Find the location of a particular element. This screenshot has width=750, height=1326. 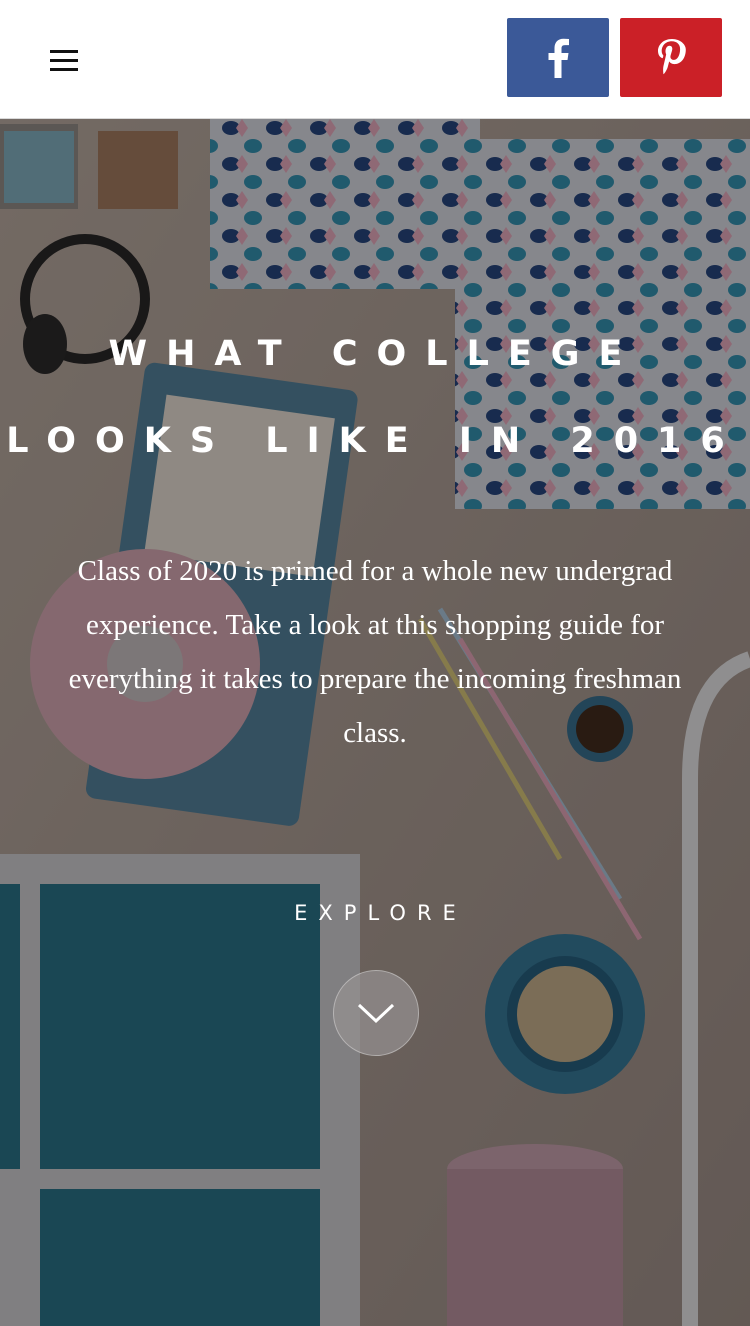

scroll-down-button is located at coordinates (376, 1013).